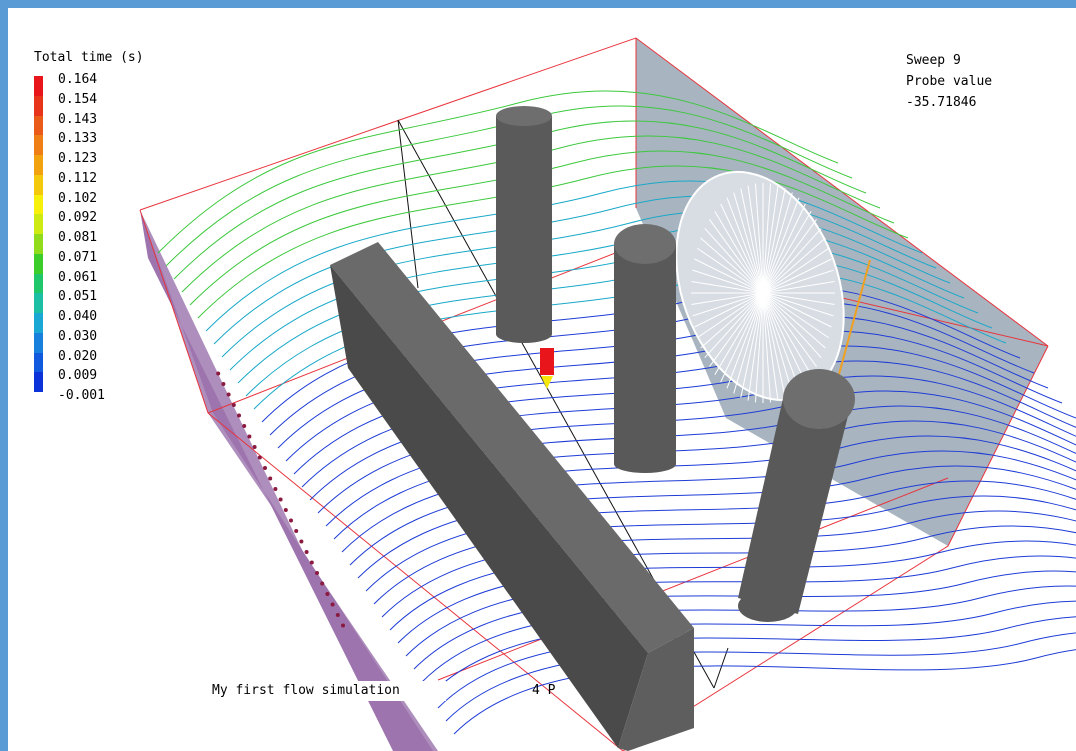  What do you see at coordinates (78, 218) in the screenshot?
I see `legend-label: 0.092` at bounding box center [78, 218].